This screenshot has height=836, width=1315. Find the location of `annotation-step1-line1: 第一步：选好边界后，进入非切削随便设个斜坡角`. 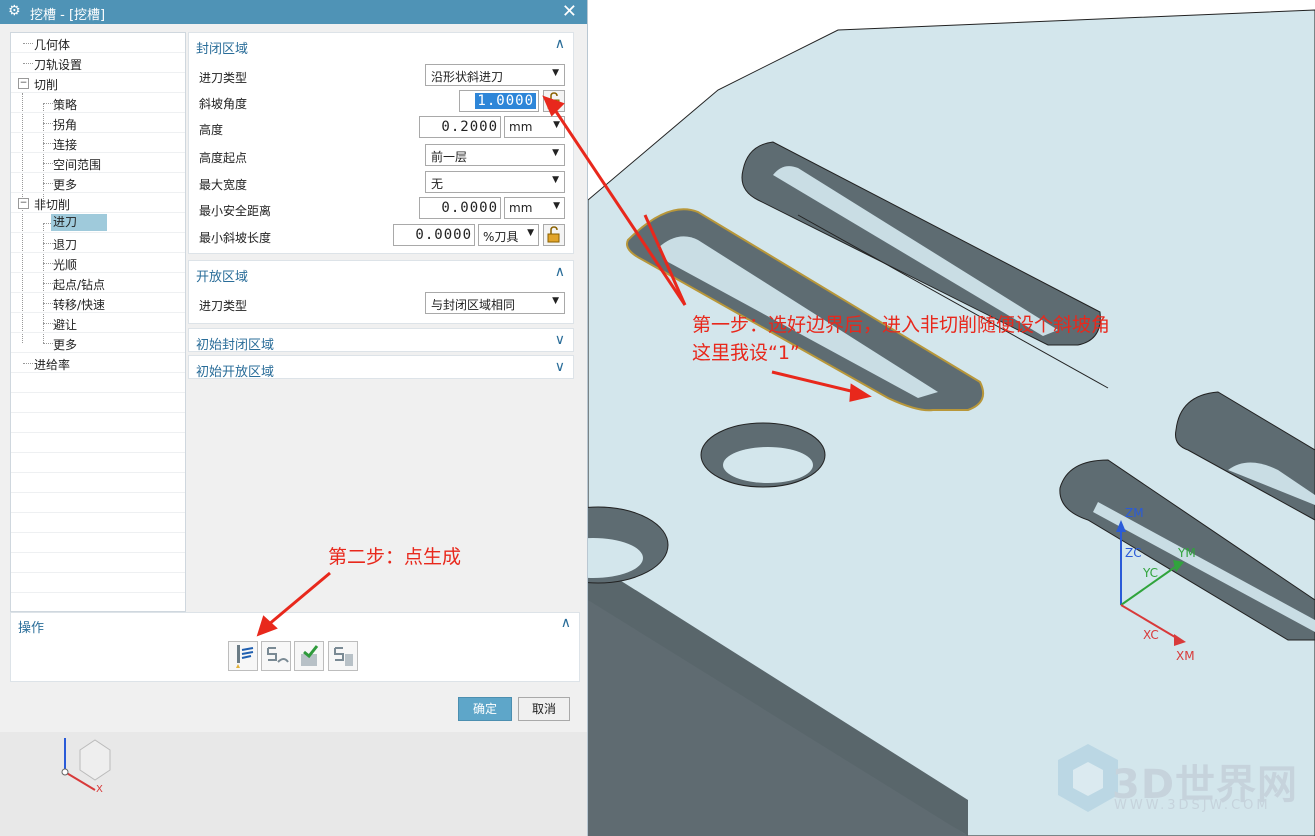

annotation-step1-line1: 第一步：选好边界后，进入非切削随便设个斜坡角 is located at coordinates (901, 325).